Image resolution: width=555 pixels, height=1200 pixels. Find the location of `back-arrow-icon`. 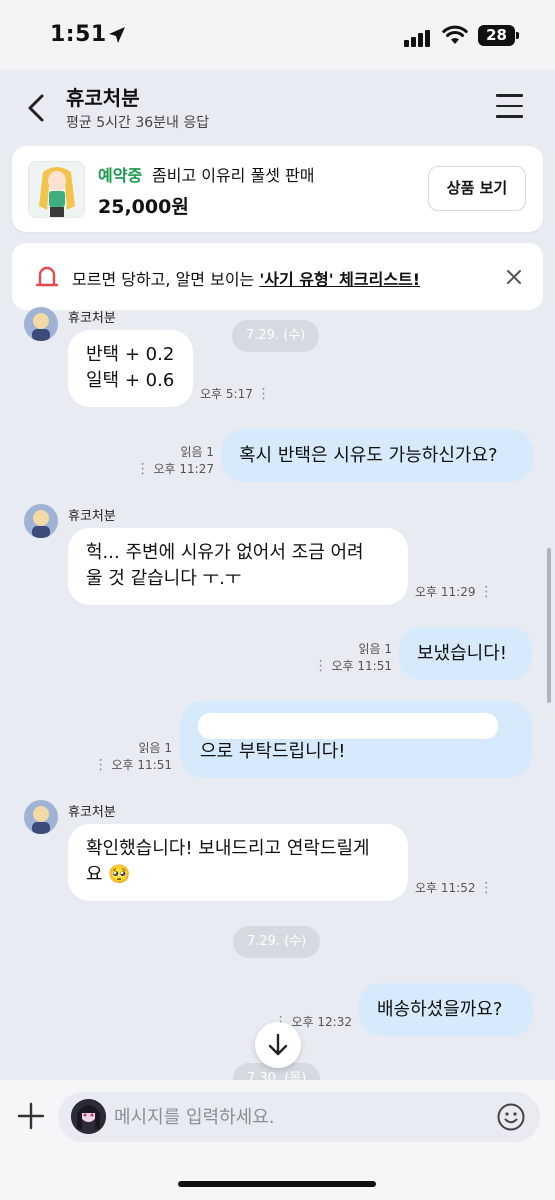

back-arrow-icon is located at coordinates (36, 108).